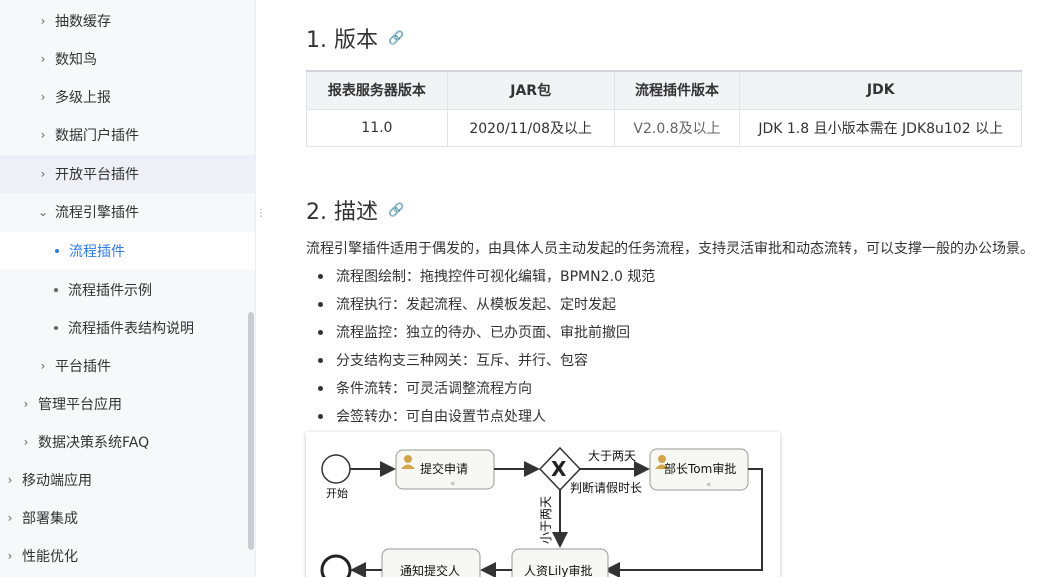  What do you see at coordinates (444, 468) in the screenshot?
I see `task-label: 提交申请` at bounding box center [444, 468].